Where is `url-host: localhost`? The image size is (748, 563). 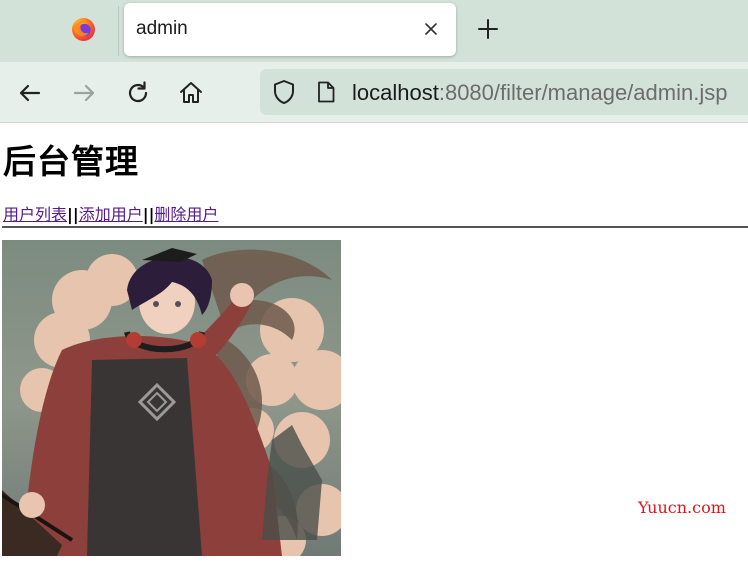
url-host: localhost is located at coordinates (395, 92).